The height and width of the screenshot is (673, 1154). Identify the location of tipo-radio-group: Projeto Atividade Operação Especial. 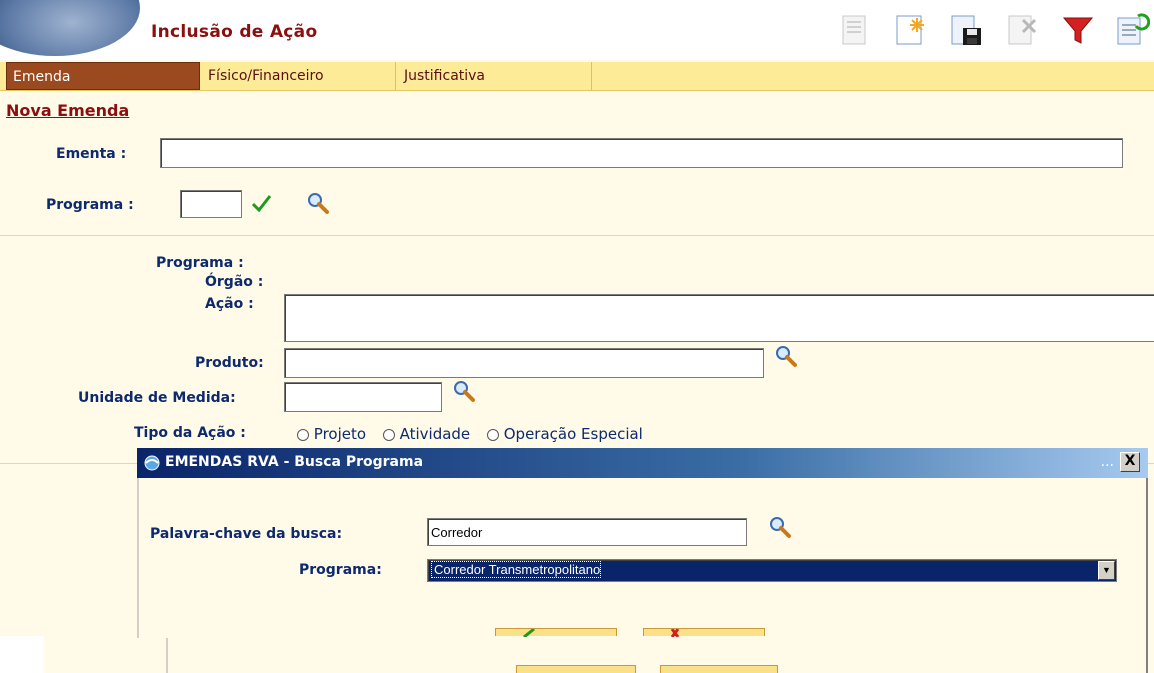
(470, 434).